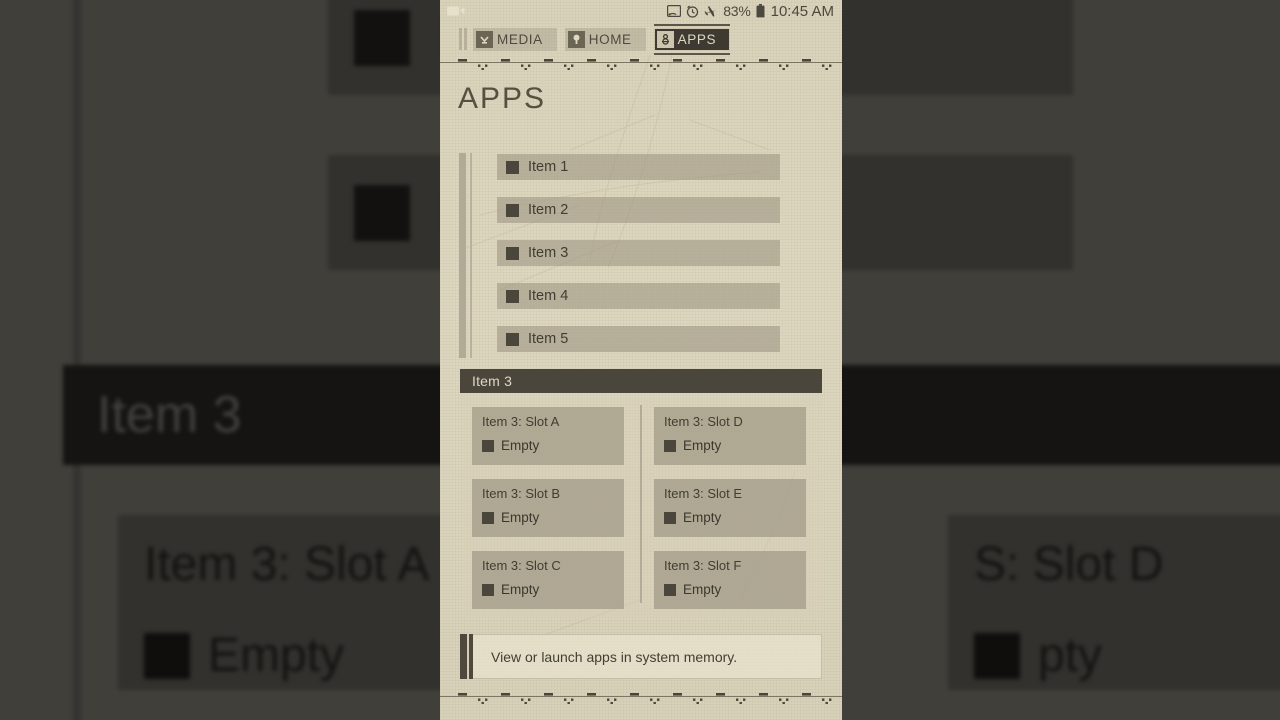  I want to click on list-item: Item 5, so click(638, 339).